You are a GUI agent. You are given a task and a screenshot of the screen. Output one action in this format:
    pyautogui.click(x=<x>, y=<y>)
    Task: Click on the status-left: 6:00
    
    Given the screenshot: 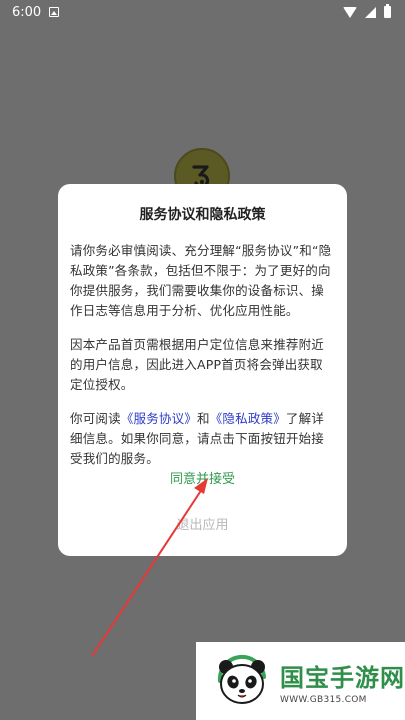 What is the action you would take?
    pyautogui.click(x=36, y=12)
    